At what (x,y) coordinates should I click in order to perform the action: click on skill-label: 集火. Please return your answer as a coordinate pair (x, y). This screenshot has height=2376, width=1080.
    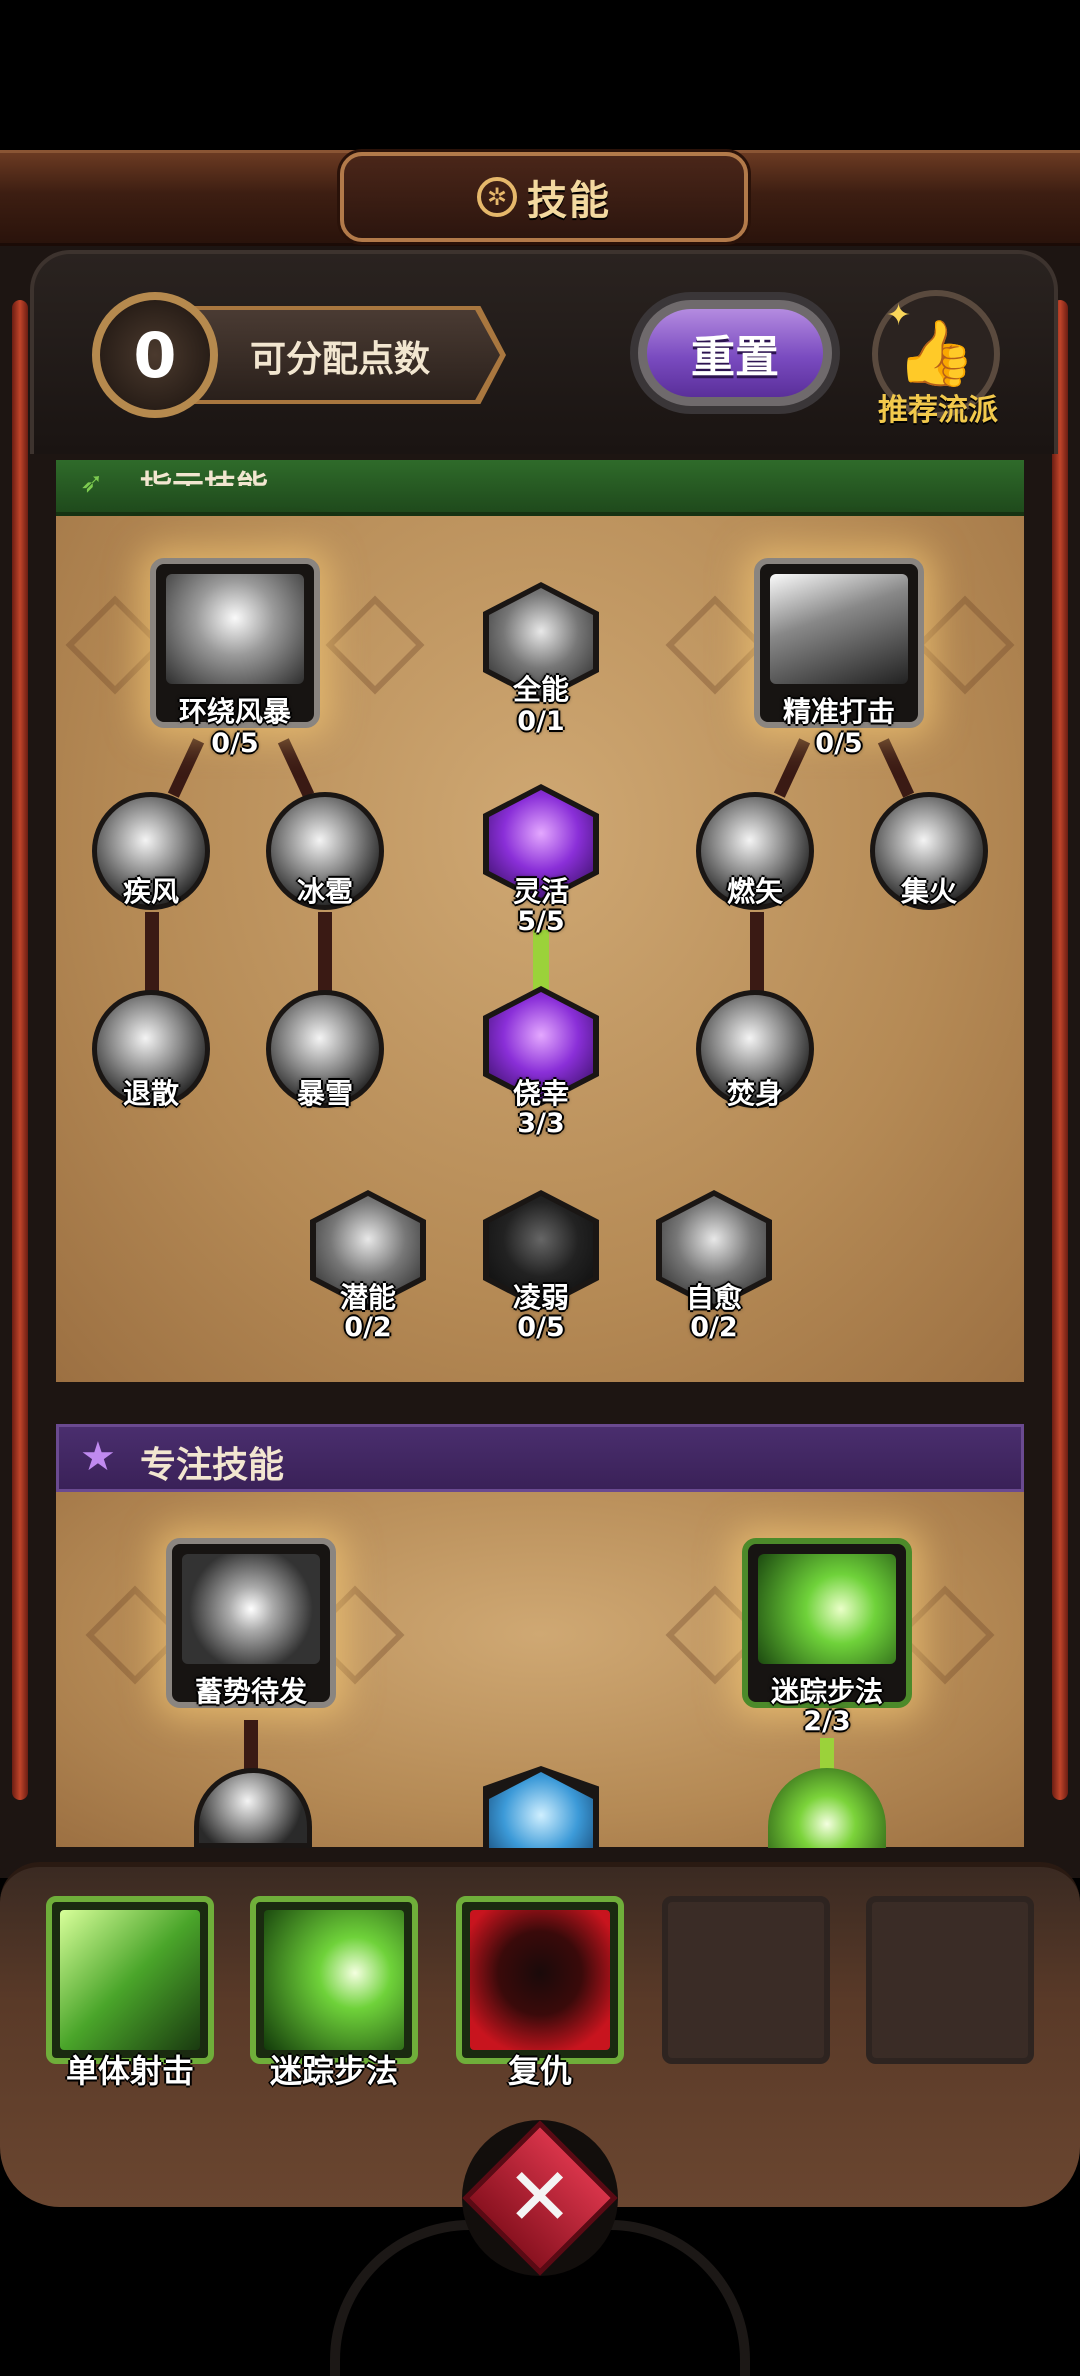
    Looking at the image, I should click on (928, 891).